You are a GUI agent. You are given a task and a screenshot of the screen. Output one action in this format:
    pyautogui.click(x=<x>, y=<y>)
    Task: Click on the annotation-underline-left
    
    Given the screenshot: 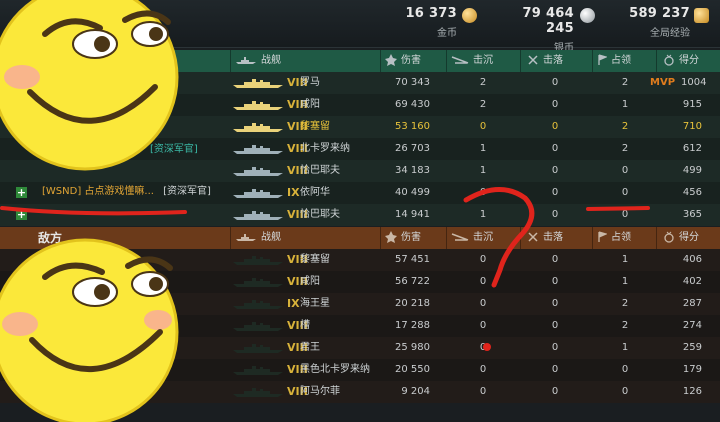 What is the action you would take?
    pyautogui.click(x=93, y=211)
    